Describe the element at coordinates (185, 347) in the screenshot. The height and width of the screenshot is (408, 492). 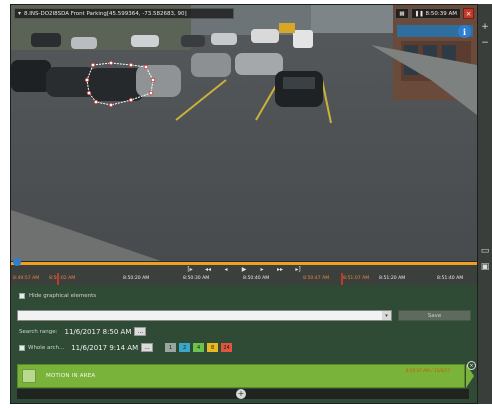
I see `hour-chip-2: 2` at that location.